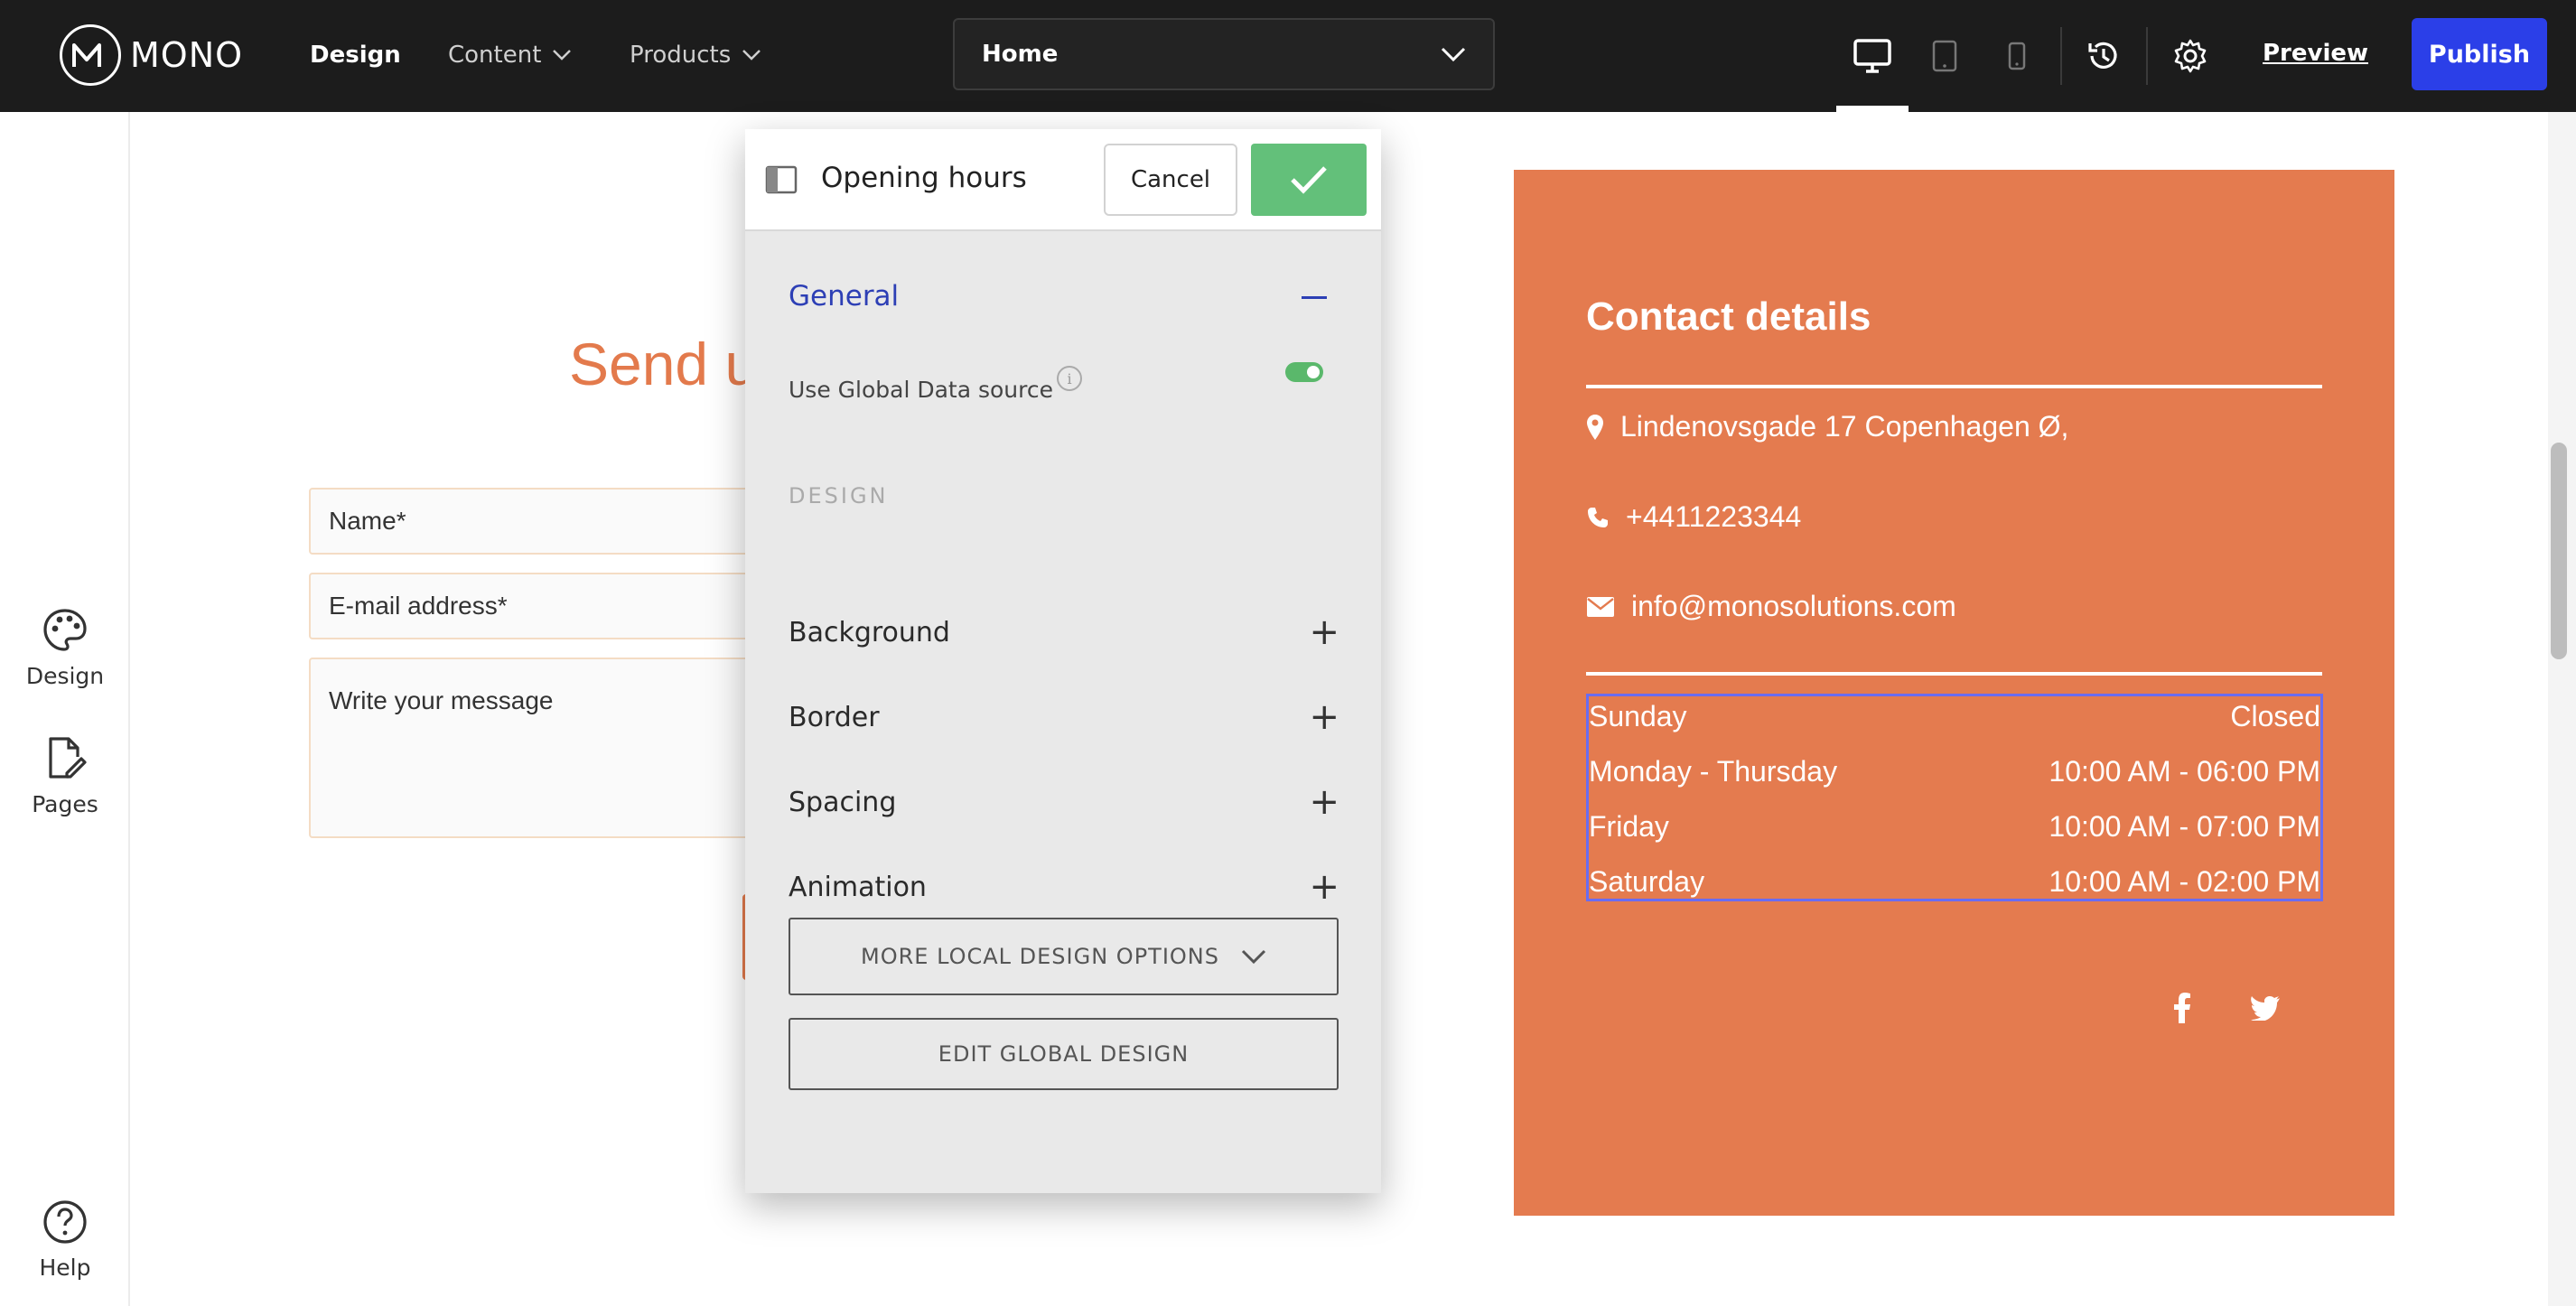  I want to click on logo: MONO, so click(151, 56).